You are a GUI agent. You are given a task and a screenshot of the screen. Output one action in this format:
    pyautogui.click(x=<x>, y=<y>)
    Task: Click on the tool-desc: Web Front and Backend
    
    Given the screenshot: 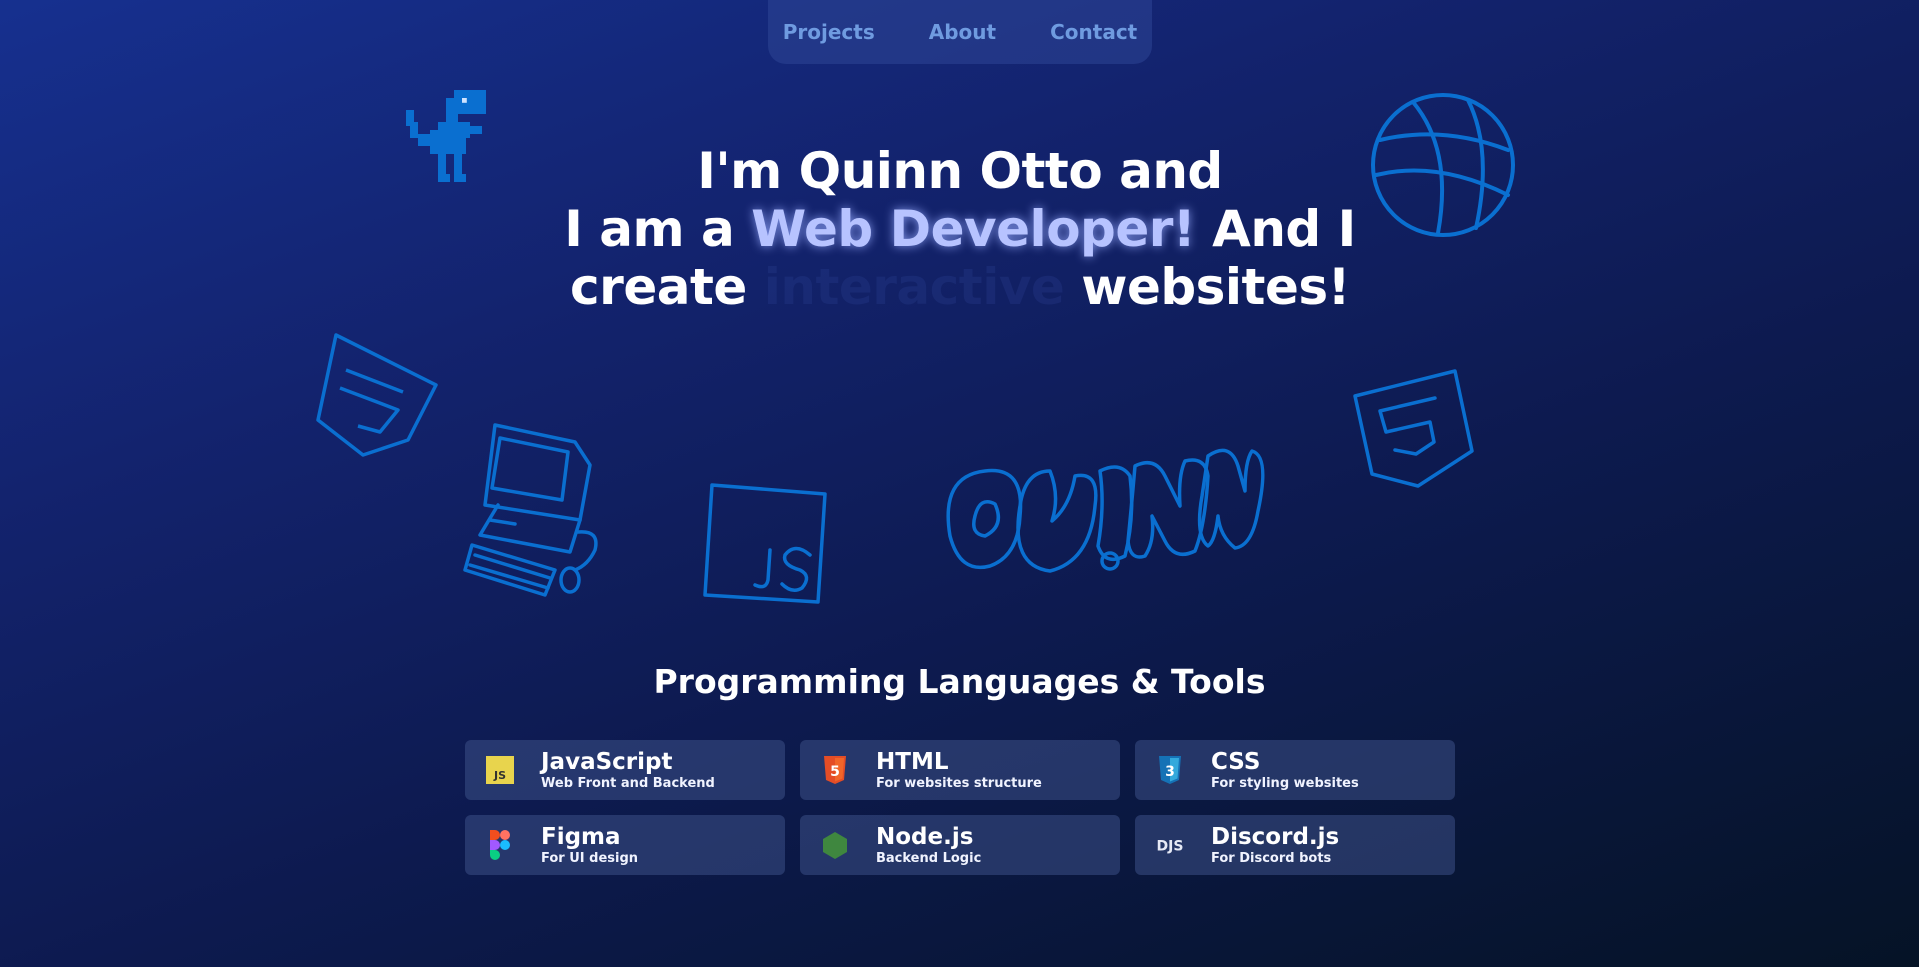 What is the action you would take?
    pyautogui.click(x=628, y=783)
    